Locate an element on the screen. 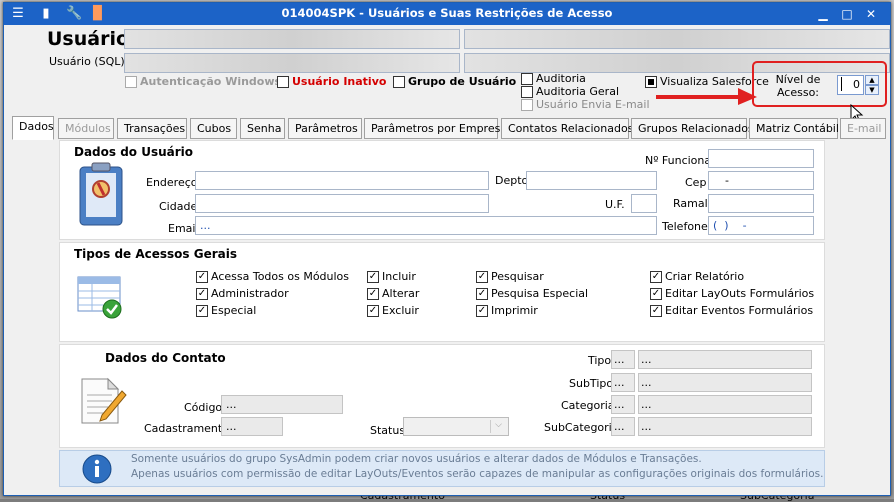 Image resolution: width=894 pixels, height=502 pixels. endereco-label: Endereço is located at coordinates (172, 182).